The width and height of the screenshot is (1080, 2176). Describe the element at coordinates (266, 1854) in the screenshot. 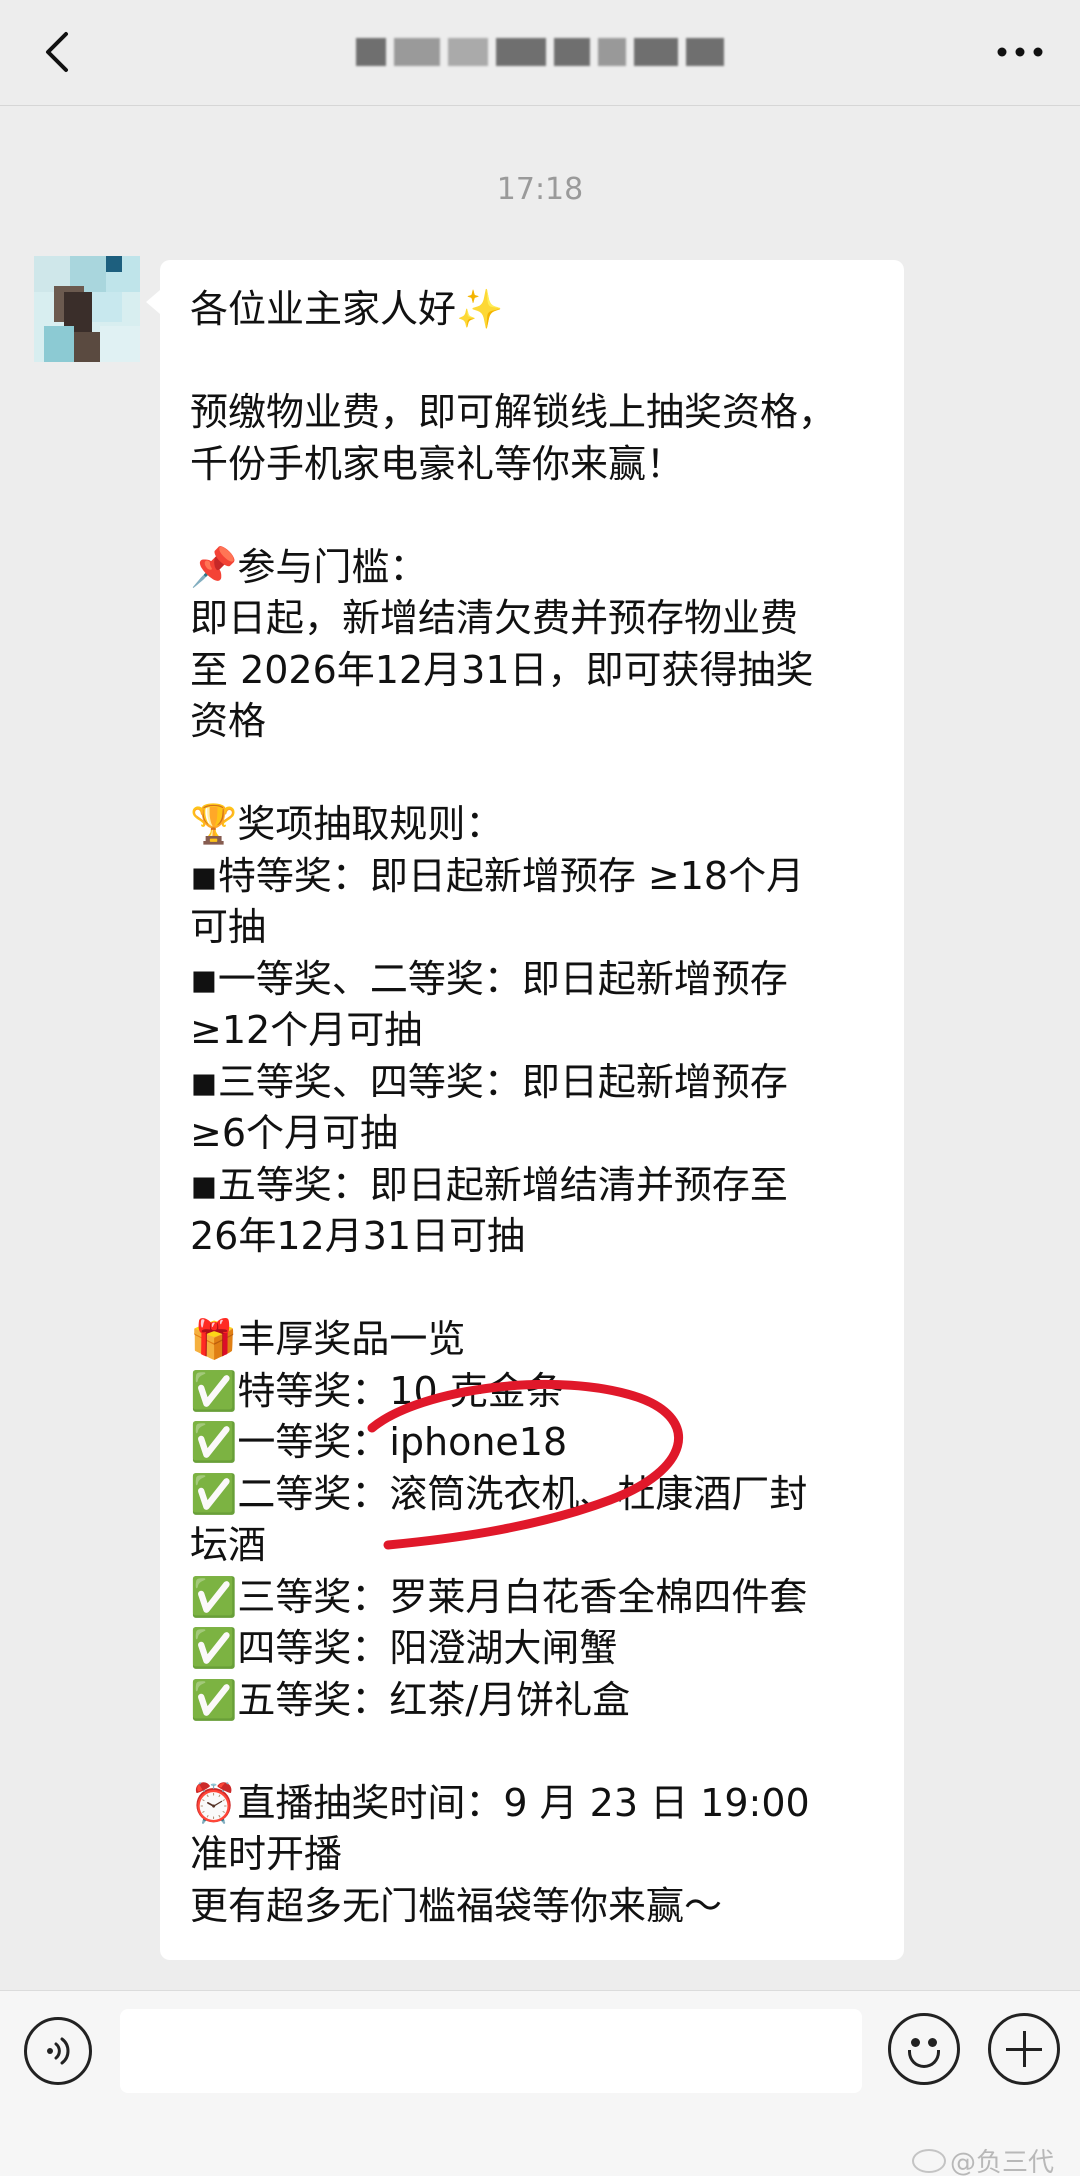

I see `message-line: 准时开播` at that location.